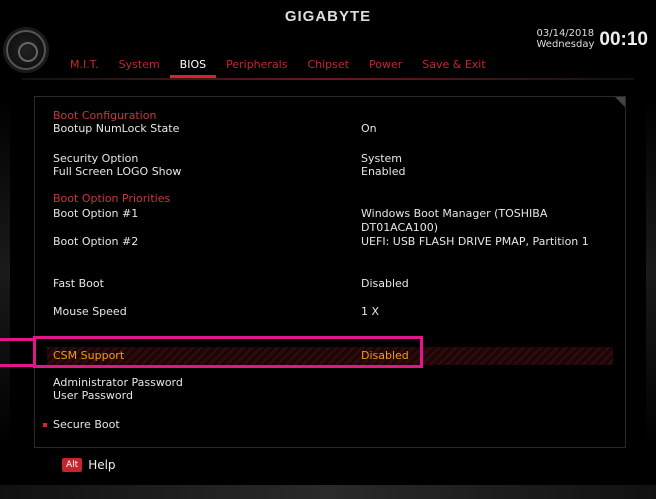 The image size is (656, 499). Describe the element at coordinates (385, 283) in the screenshot. I see `setting-value: Disabled` at that location.